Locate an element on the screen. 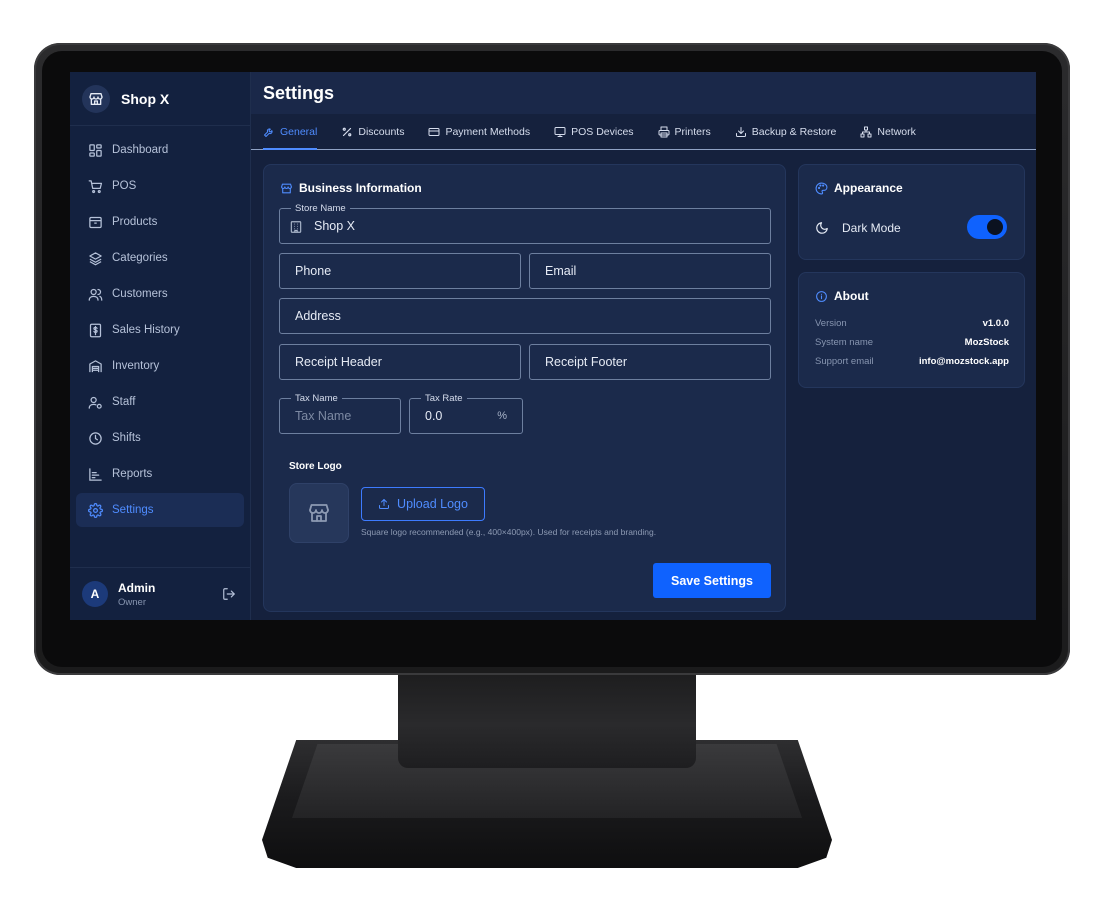 Image resolution: width=1100 pixels, height=900 pixels. tab-label: Backup & Restore is located at coordinates (794, 131).